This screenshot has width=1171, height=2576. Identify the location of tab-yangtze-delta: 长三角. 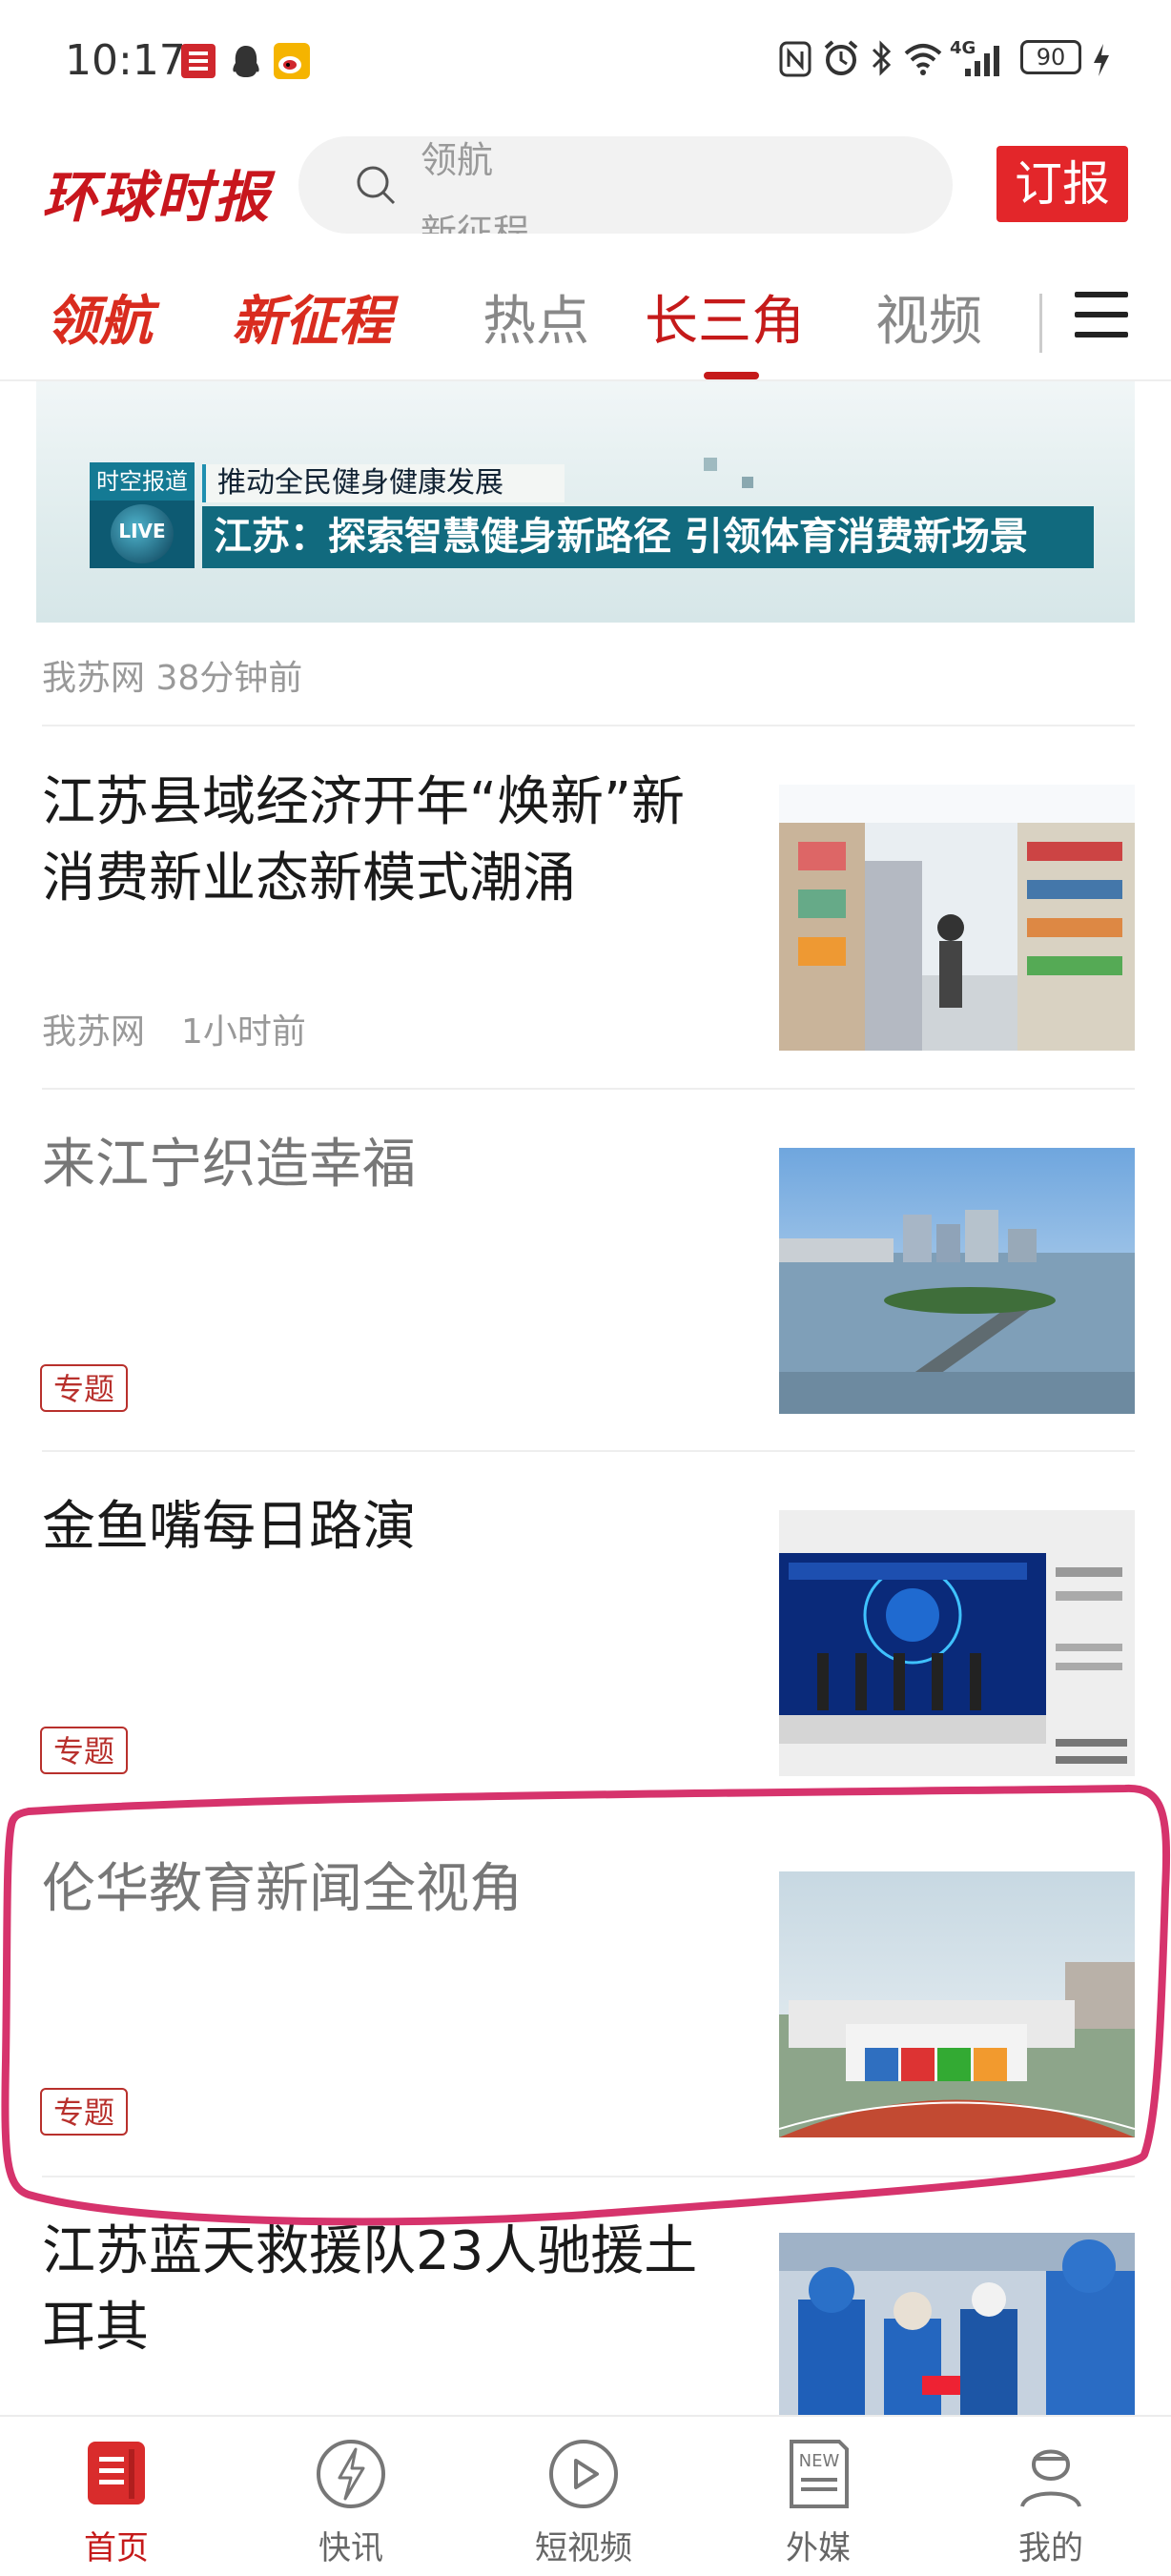
(725, 317).